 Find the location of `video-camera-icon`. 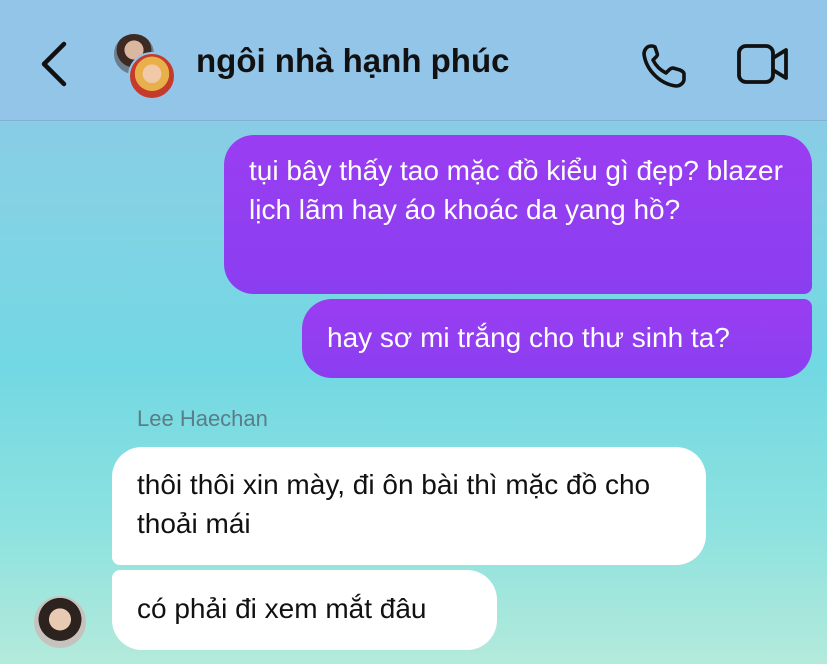

video-camera-icon is located at coordinates (762, 64).